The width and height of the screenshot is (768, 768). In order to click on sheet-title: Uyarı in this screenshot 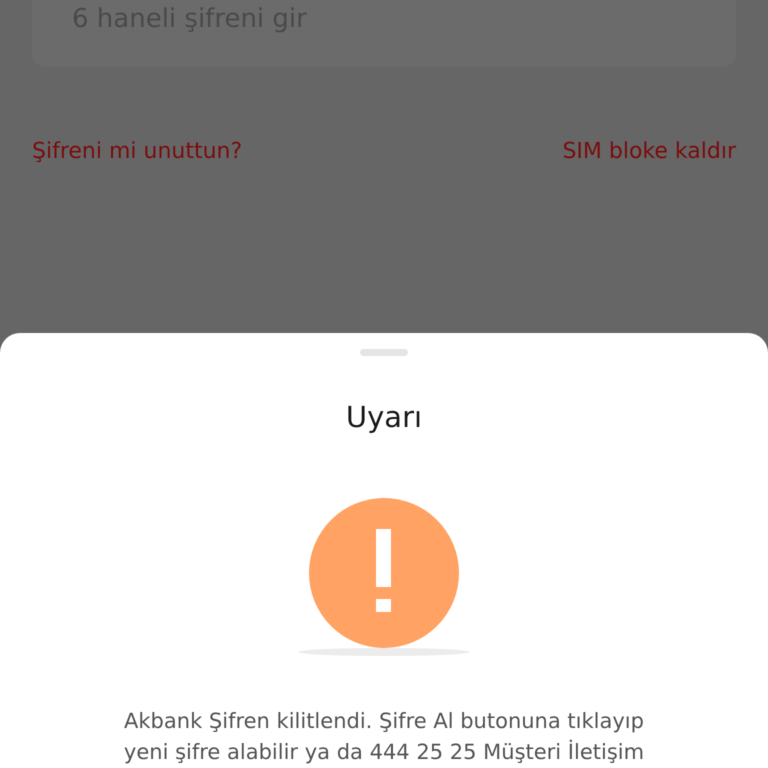, I will do `click(384, 417)`.